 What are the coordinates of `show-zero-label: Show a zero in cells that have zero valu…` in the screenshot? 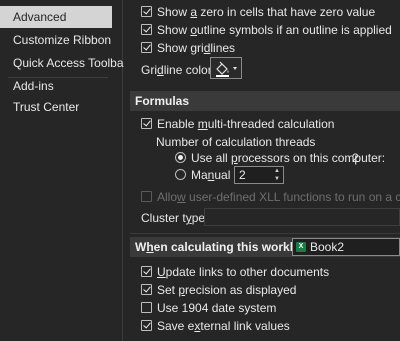 It's located at (266, 12).